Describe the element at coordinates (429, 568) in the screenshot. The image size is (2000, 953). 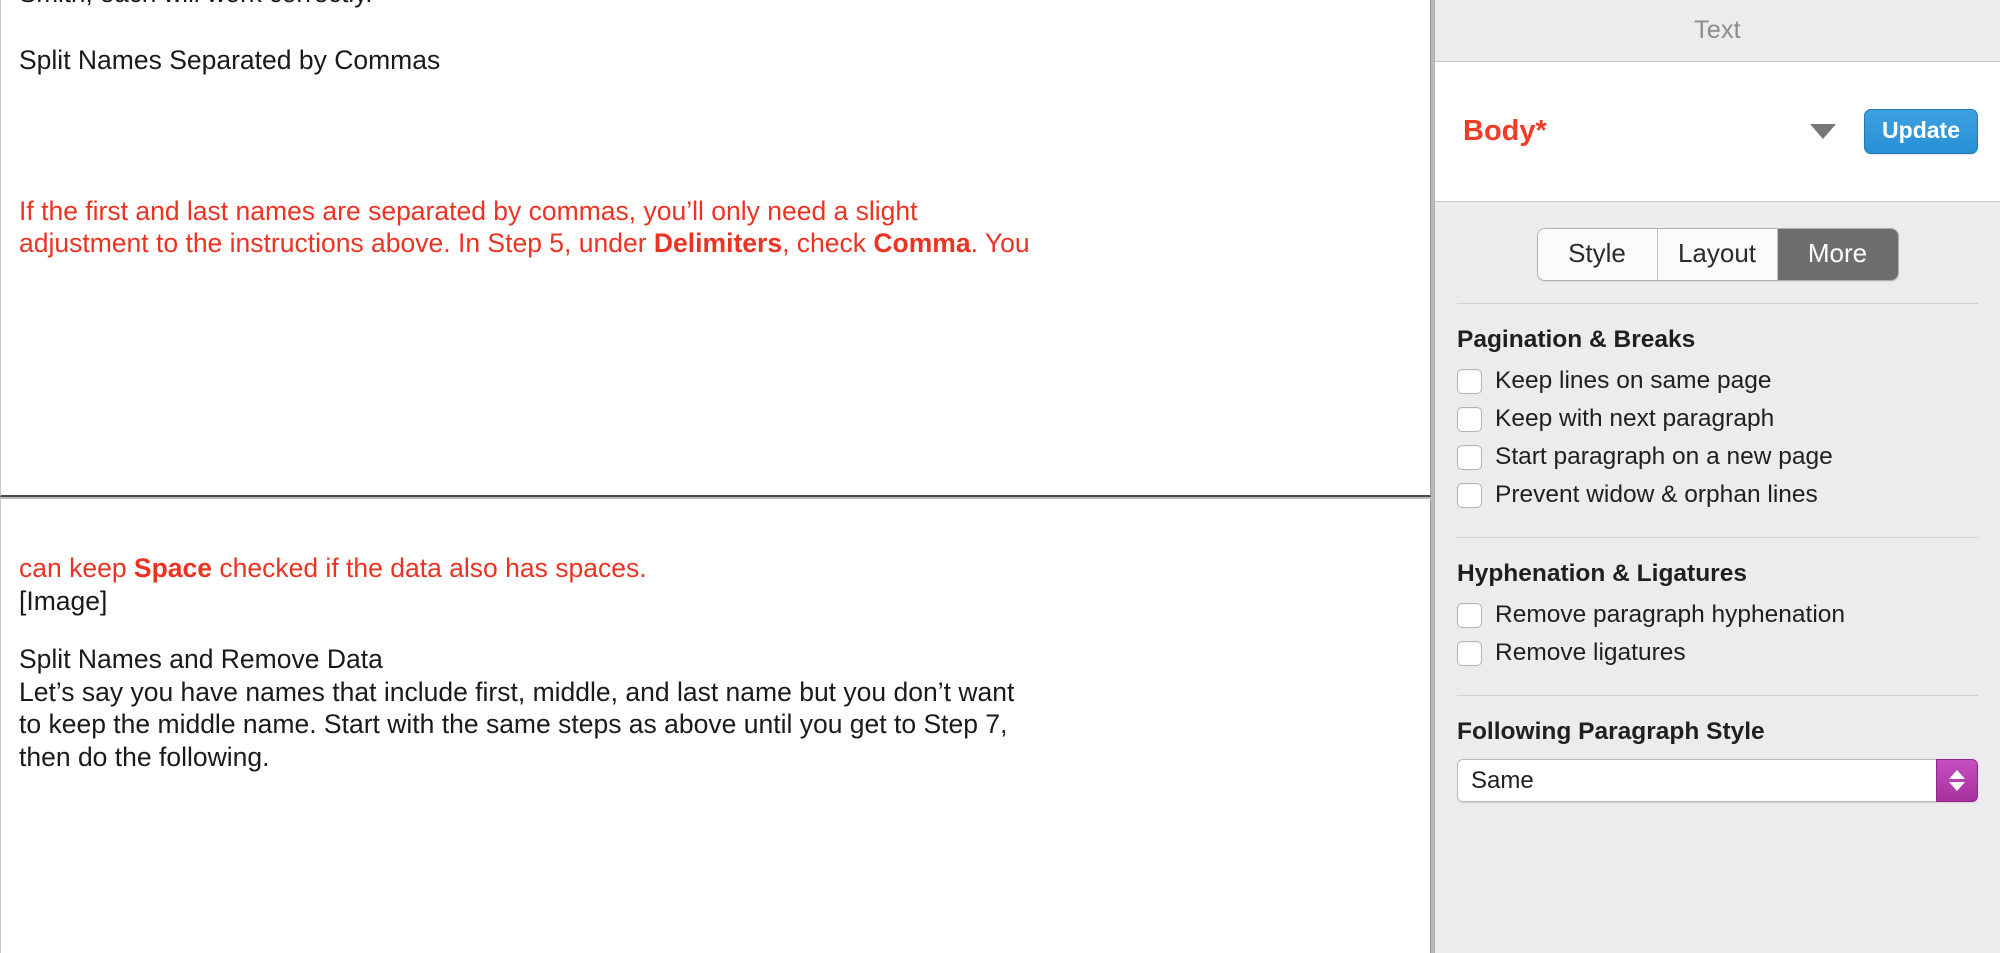
I see `red-cont-part-b: checked if the data also has spaces.` at that location.